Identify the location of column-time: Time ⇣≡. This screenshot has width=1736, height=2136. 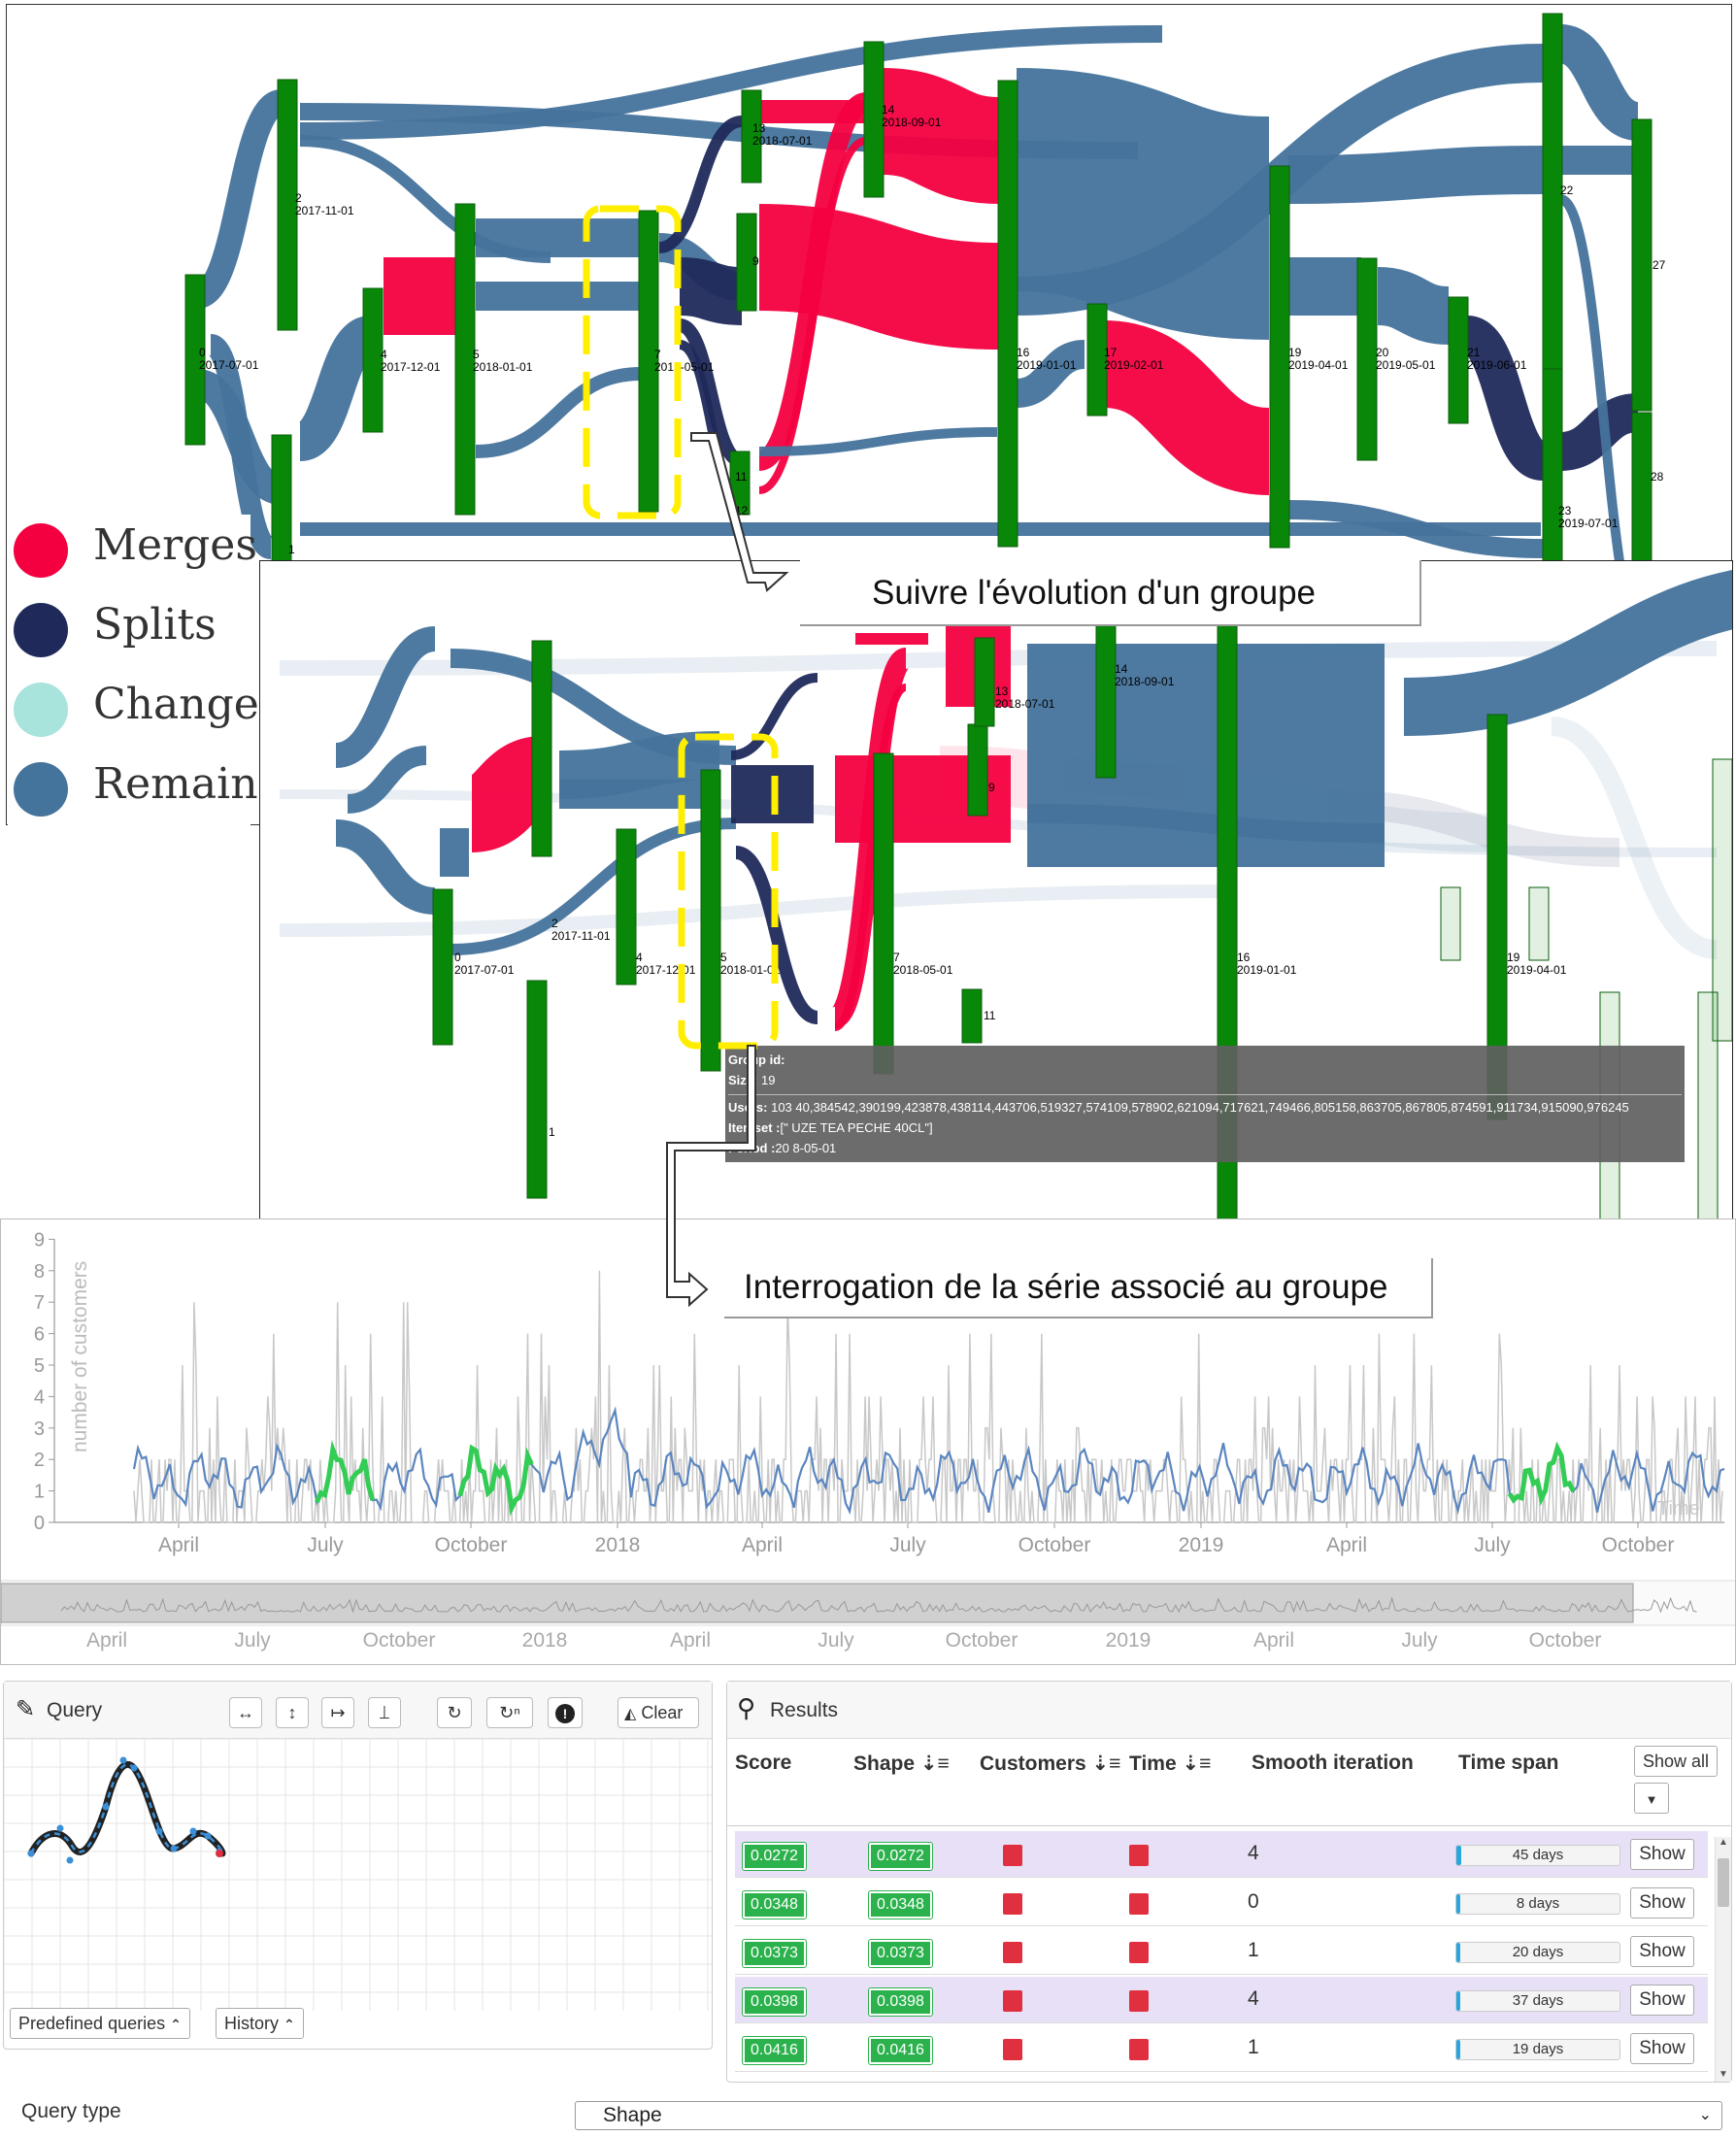
(1170, 1764).